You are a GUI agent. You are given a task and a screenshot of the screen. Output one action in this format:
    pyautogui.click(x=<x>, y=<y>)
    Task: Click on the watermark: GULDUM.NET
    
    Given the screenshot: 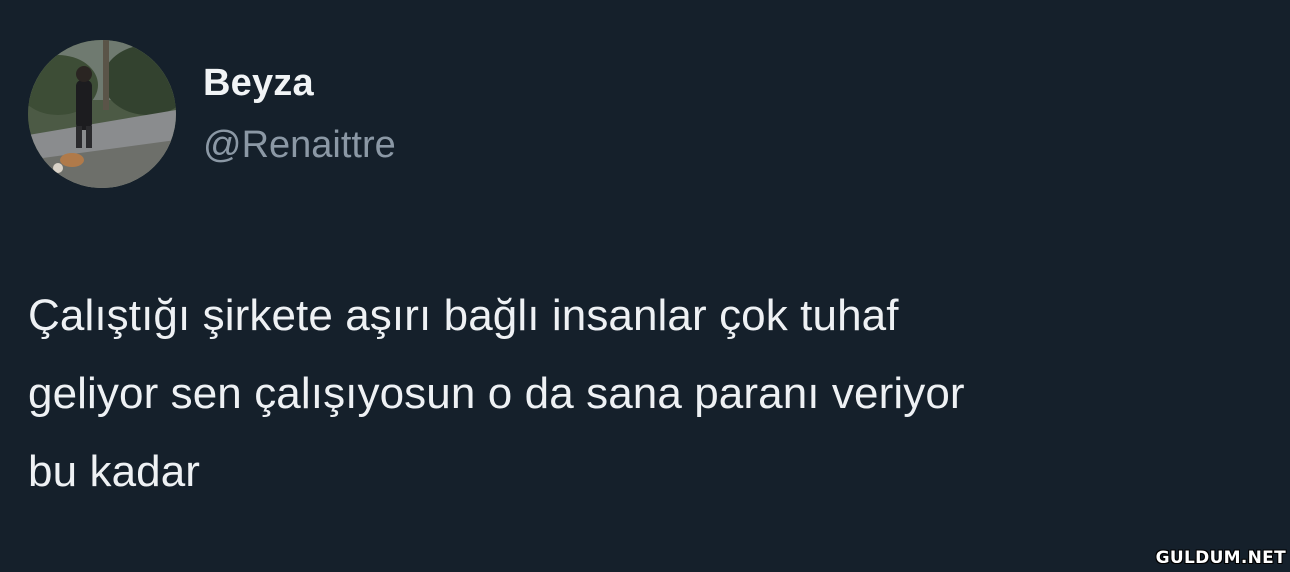 What is the action you would take?
    pyautogui.click(x=1220, y=558)
    